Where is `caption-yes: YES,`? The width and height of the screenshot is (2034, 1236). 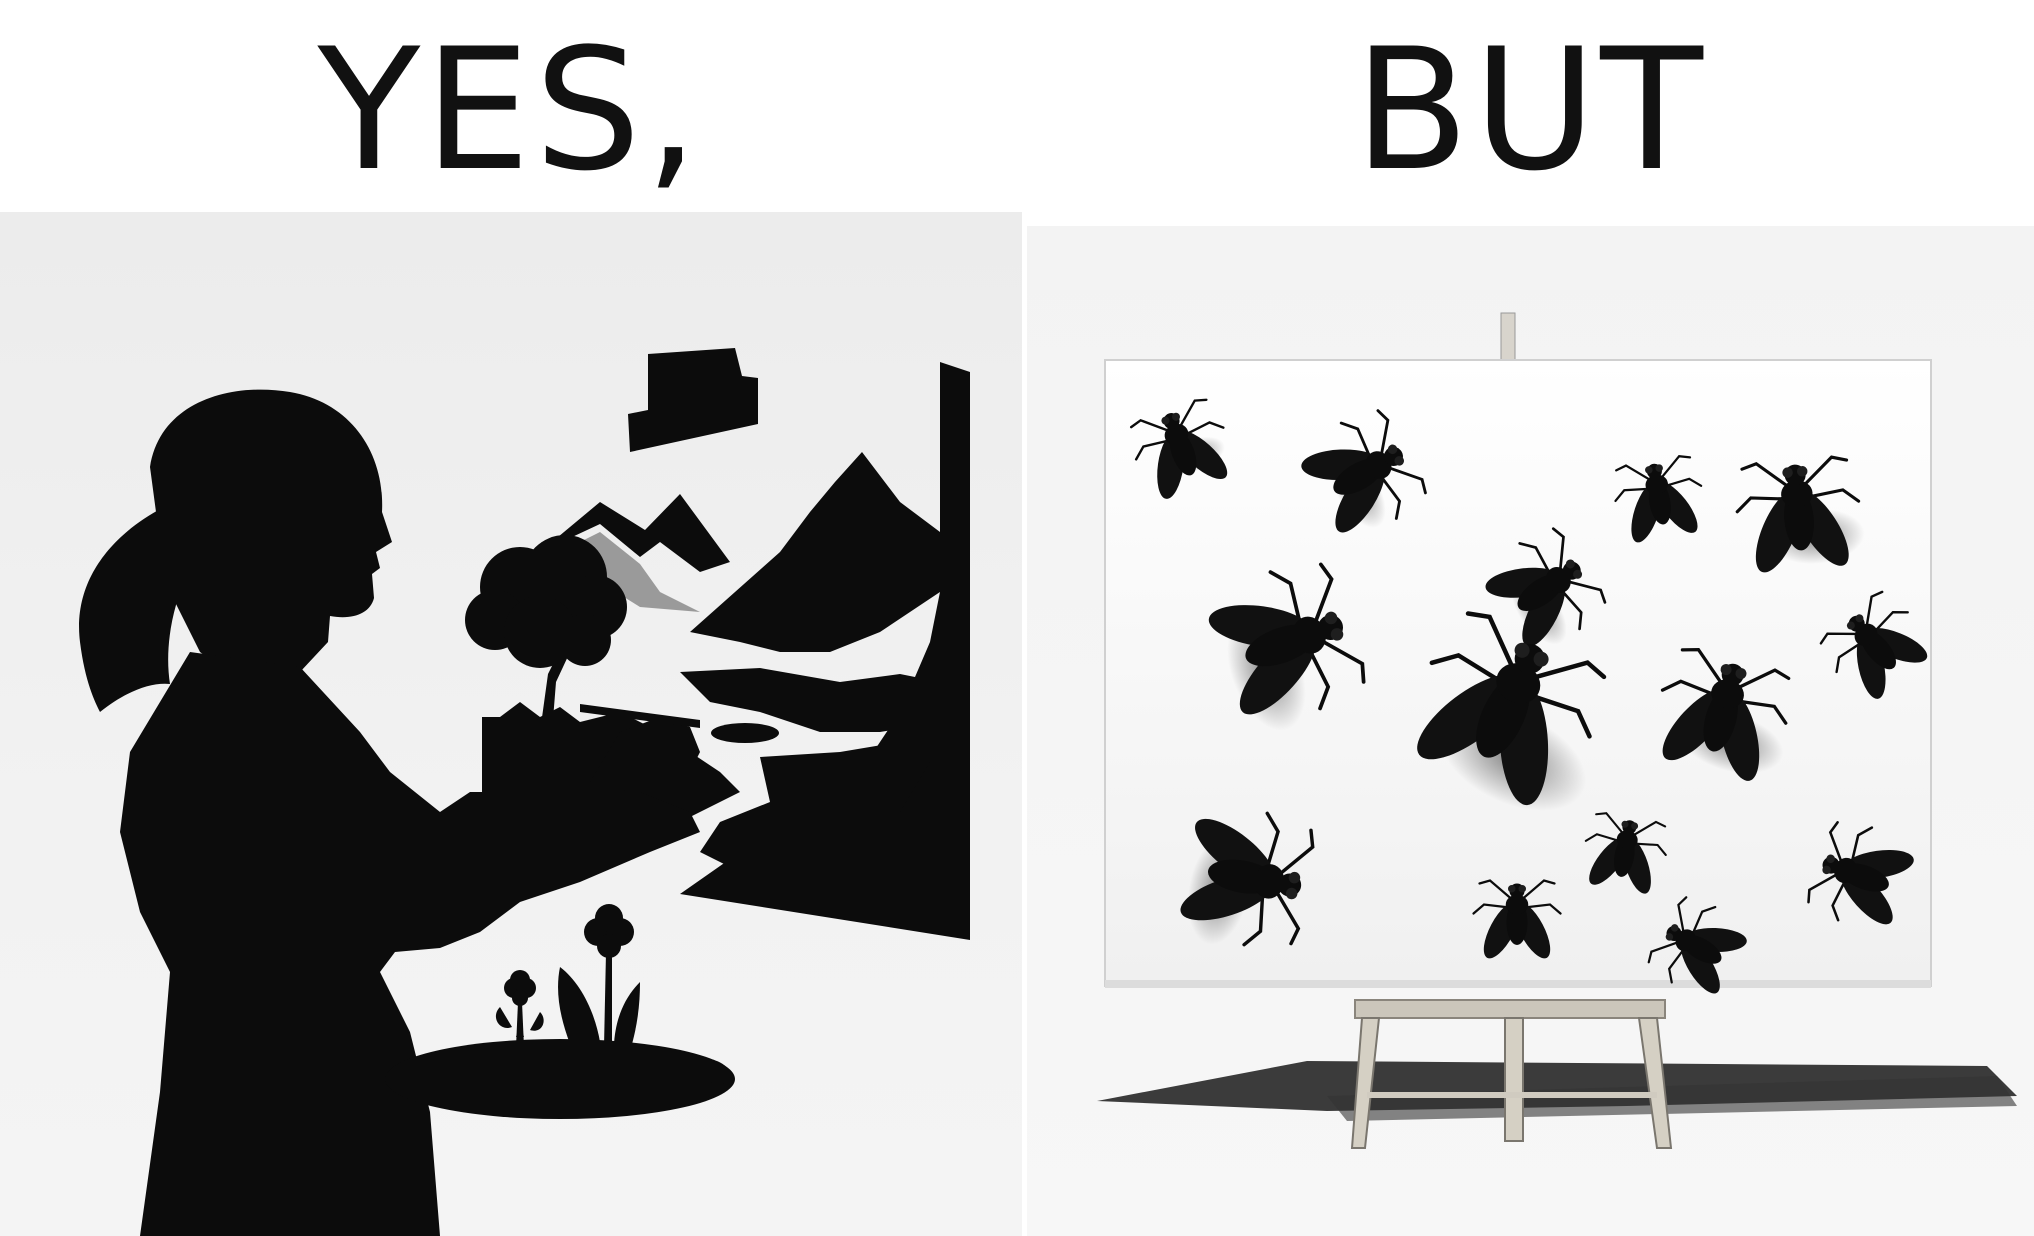
caption-yes: YES, is located at coordinates (510, 110).